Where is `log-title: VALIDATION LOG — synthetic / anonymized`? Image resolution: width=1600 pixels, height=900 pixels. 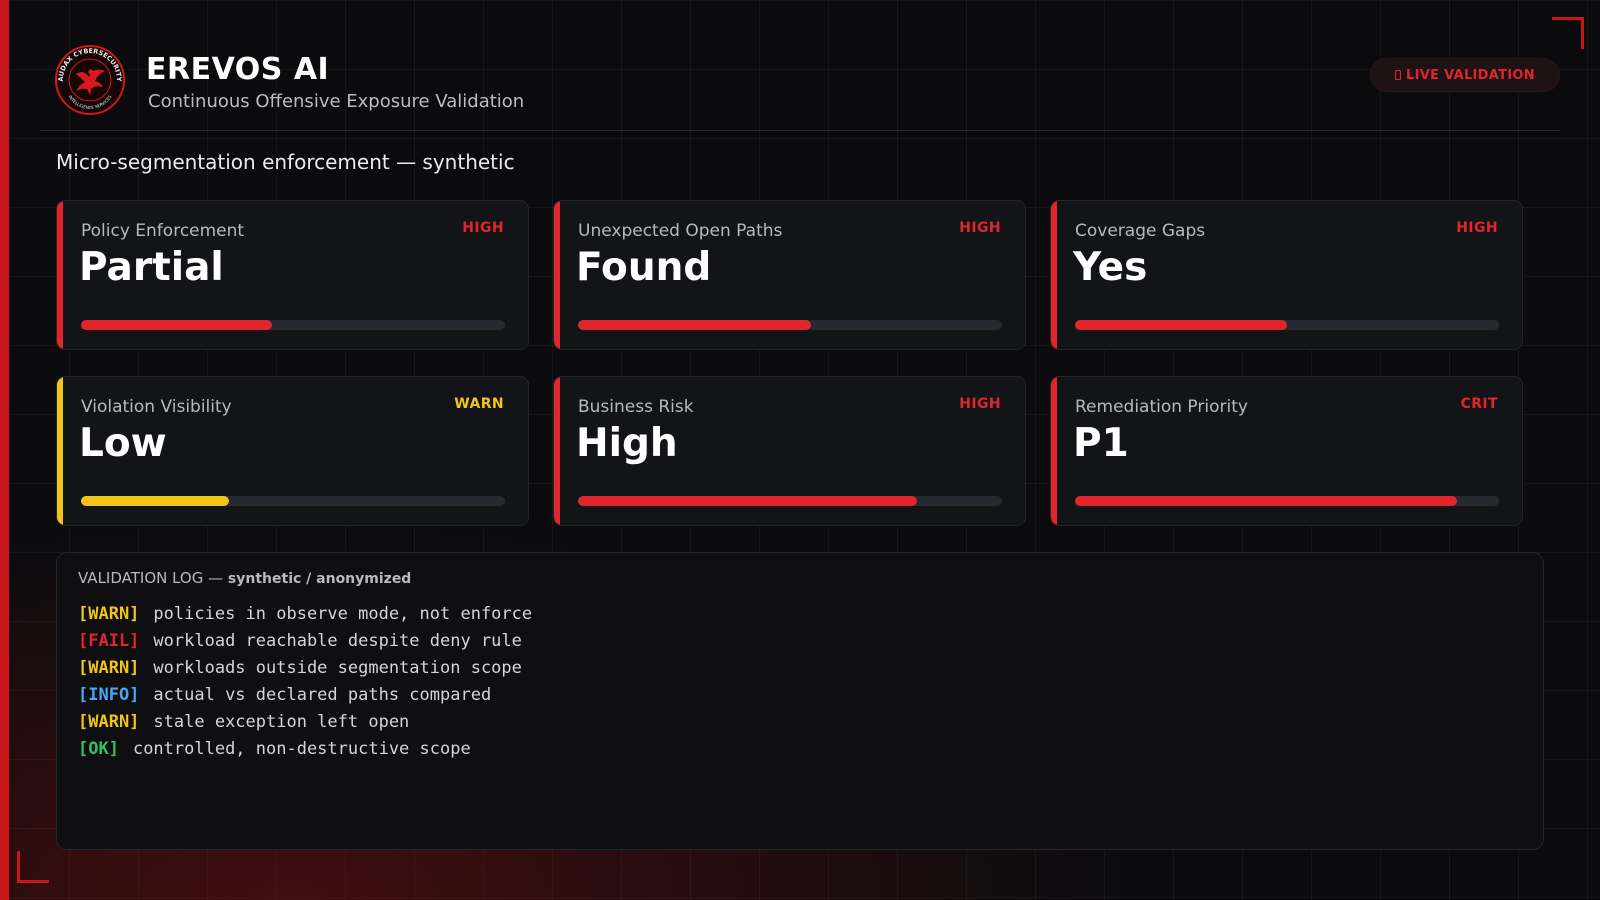 log-title: VALIDATION LOG — synthetic / anonymized is located at coordinates (244, 578).